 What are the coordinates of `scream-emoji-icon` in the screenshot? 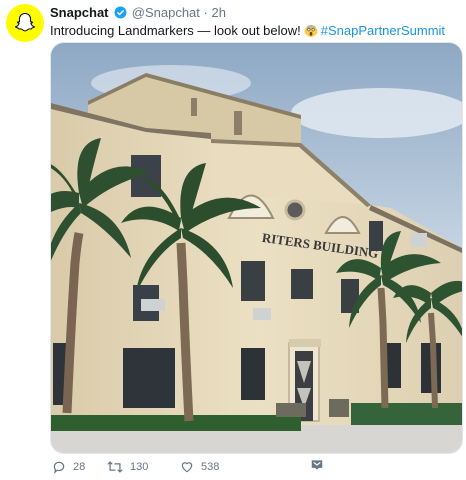 It's located at (311, 31).